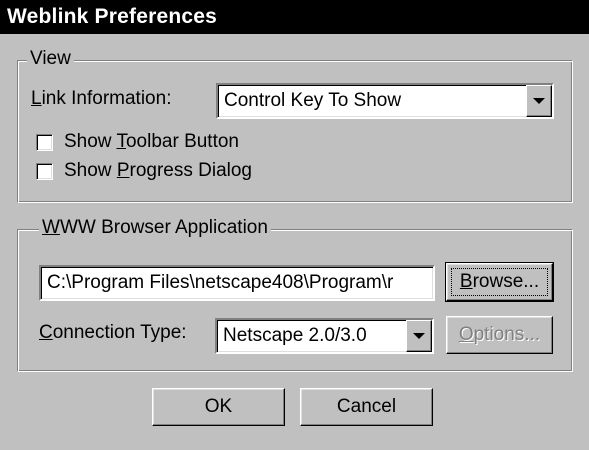  I want to click on options-mnemonic: O, so click(466, 334).